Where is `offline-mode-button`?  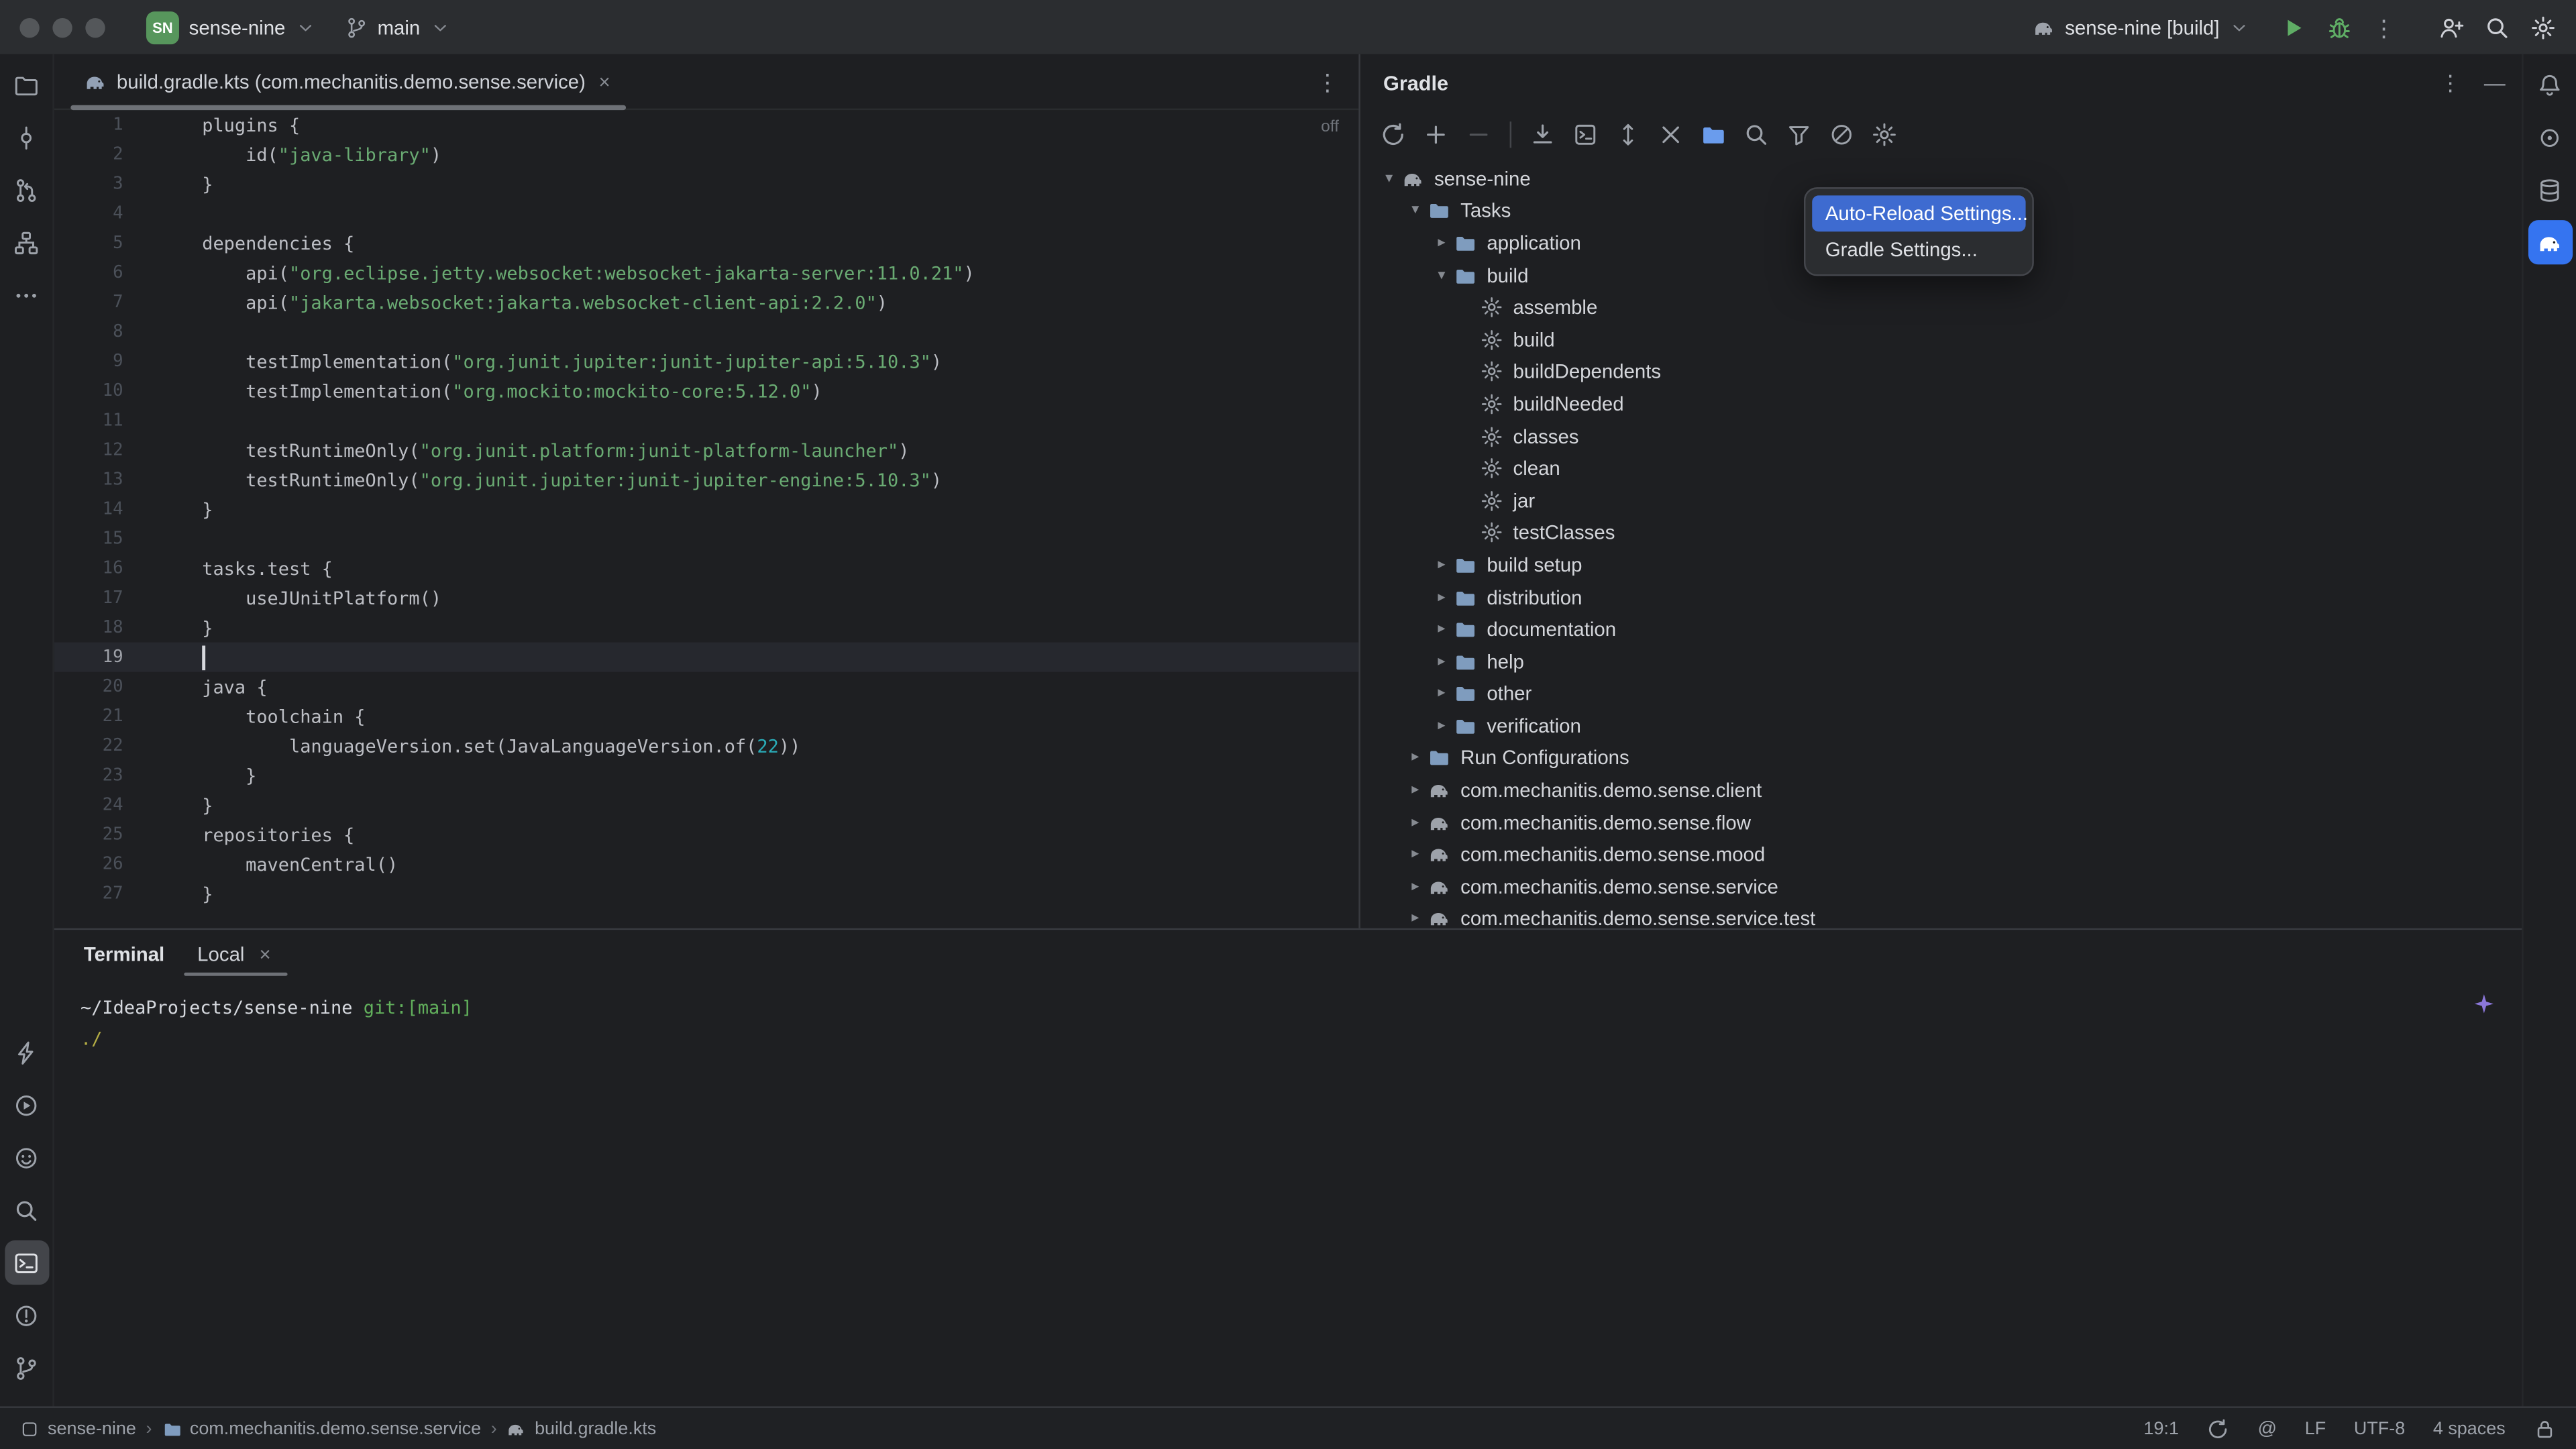 offline-mode-button is located at coordinates (1842, 134).